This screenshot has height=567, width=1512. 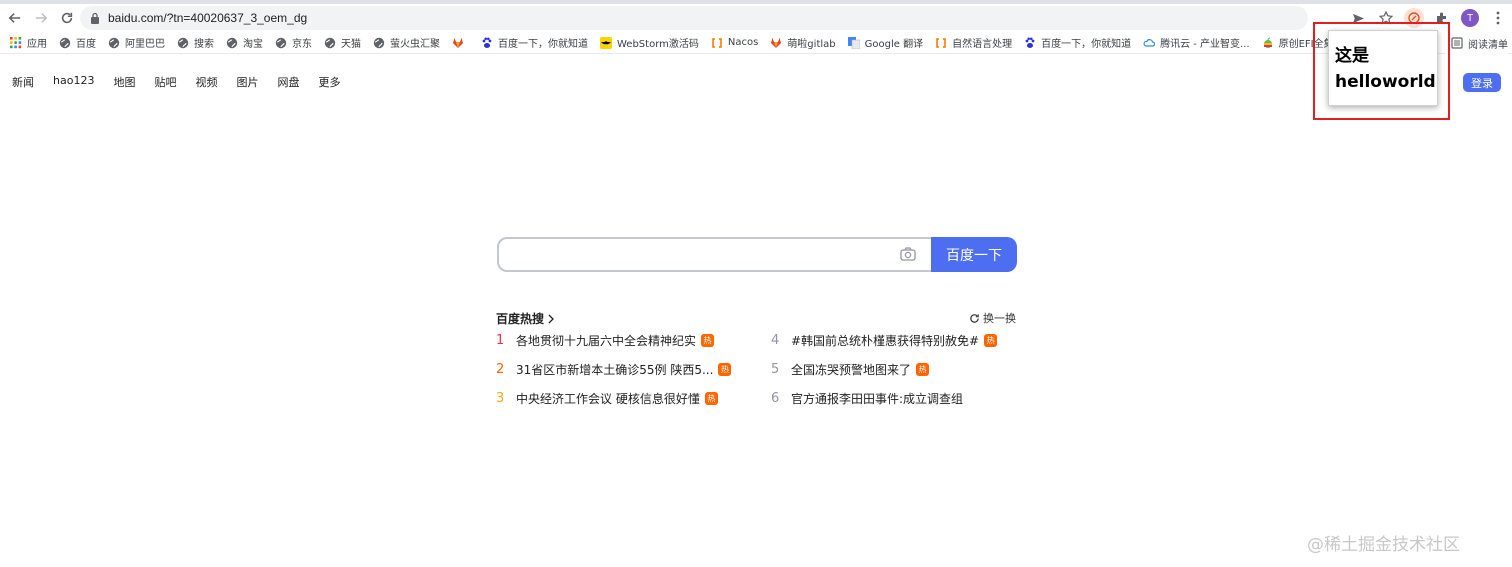 I want to click on hot-search-item: 5 全国冻哭预警地图来了热, so click(x=850, y=369).